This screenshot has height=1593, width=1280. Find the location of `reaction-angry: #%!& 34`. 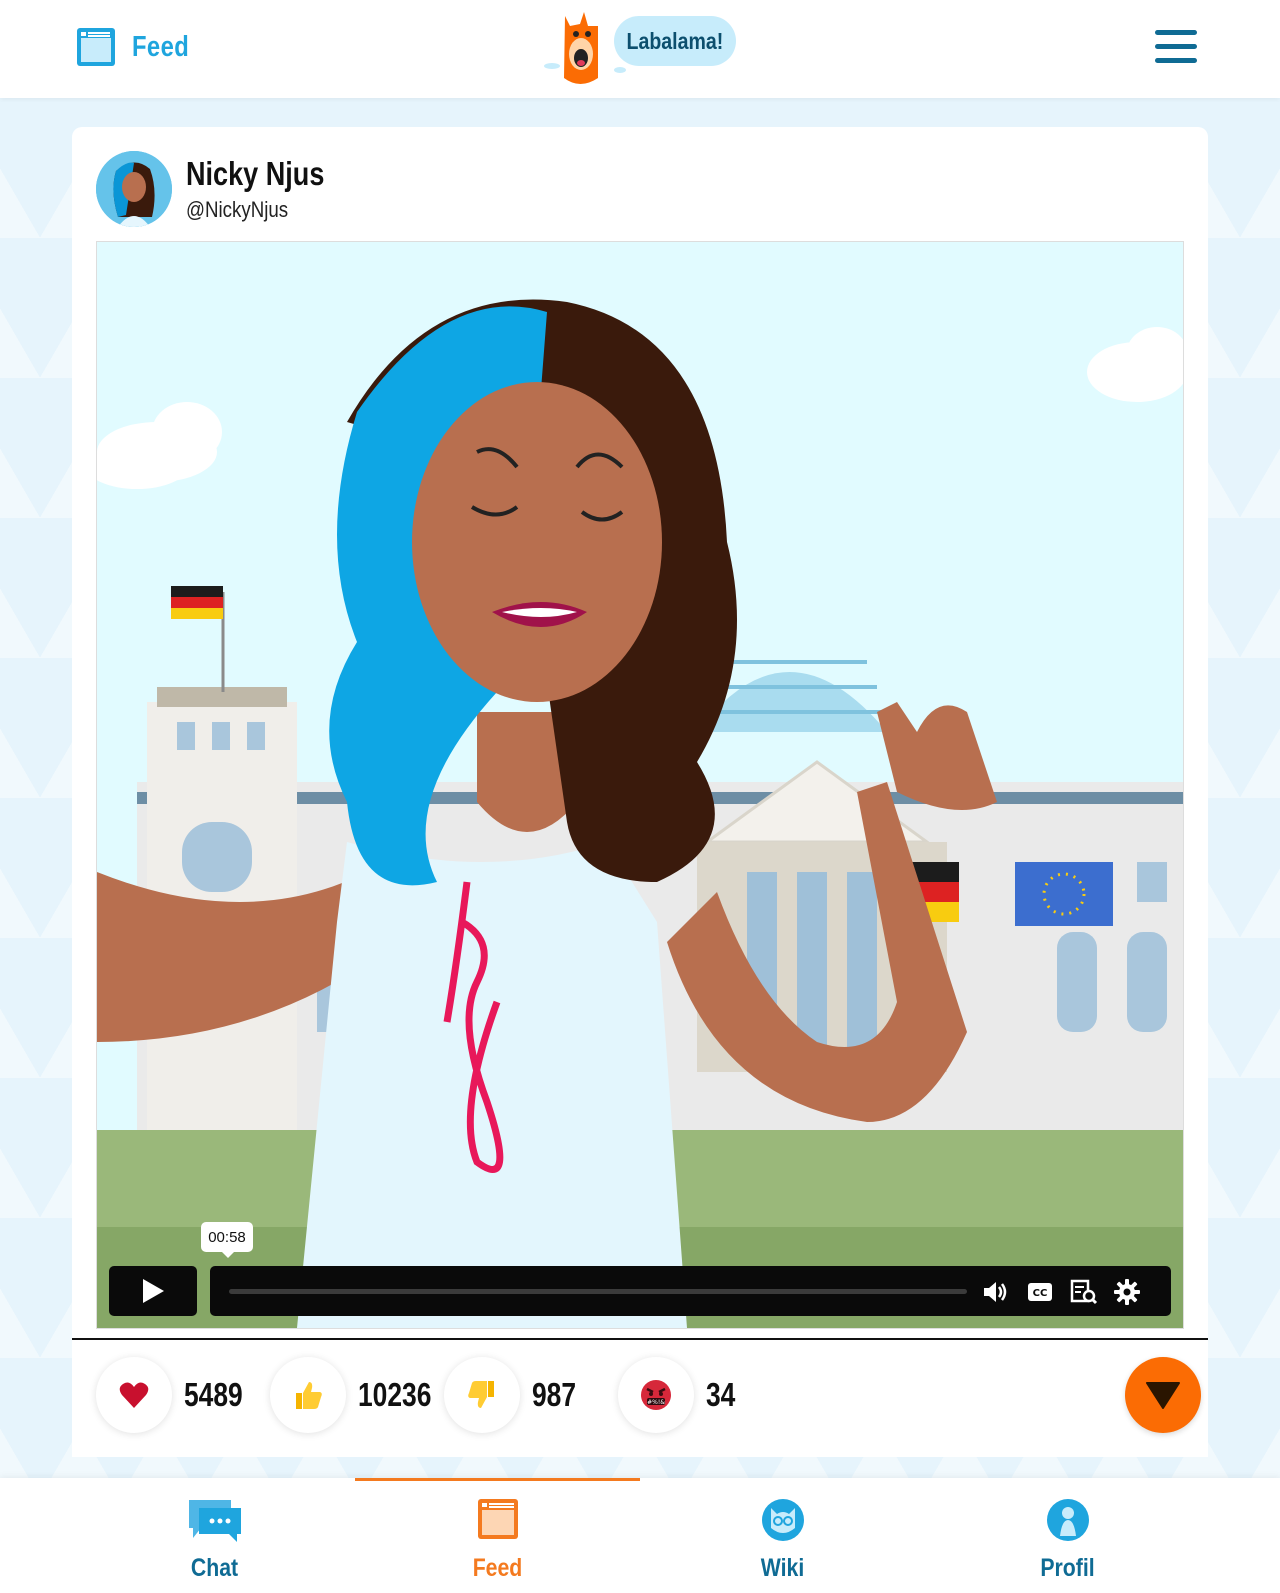

reaction-angry: #%!& 34 is located at coordinates (680, 1395).